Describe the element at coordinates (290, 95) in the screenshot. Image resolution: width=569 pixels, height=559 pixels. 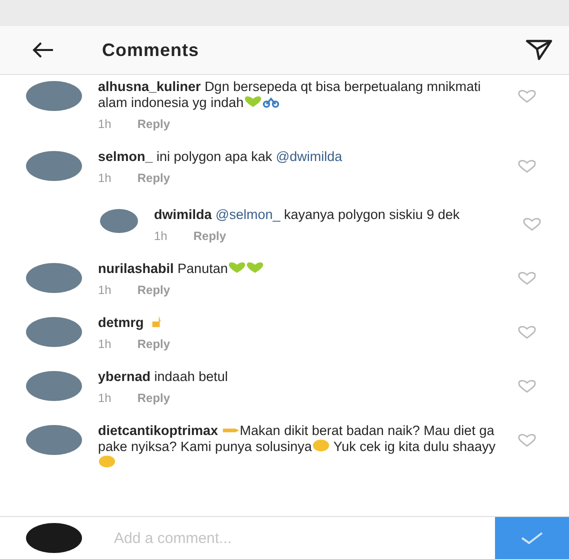
I see `comment-text: alhusna_kuliner Dgn bersepeda qt bisa berpetualang mnikmati alam indonesia yg indah` at that location.